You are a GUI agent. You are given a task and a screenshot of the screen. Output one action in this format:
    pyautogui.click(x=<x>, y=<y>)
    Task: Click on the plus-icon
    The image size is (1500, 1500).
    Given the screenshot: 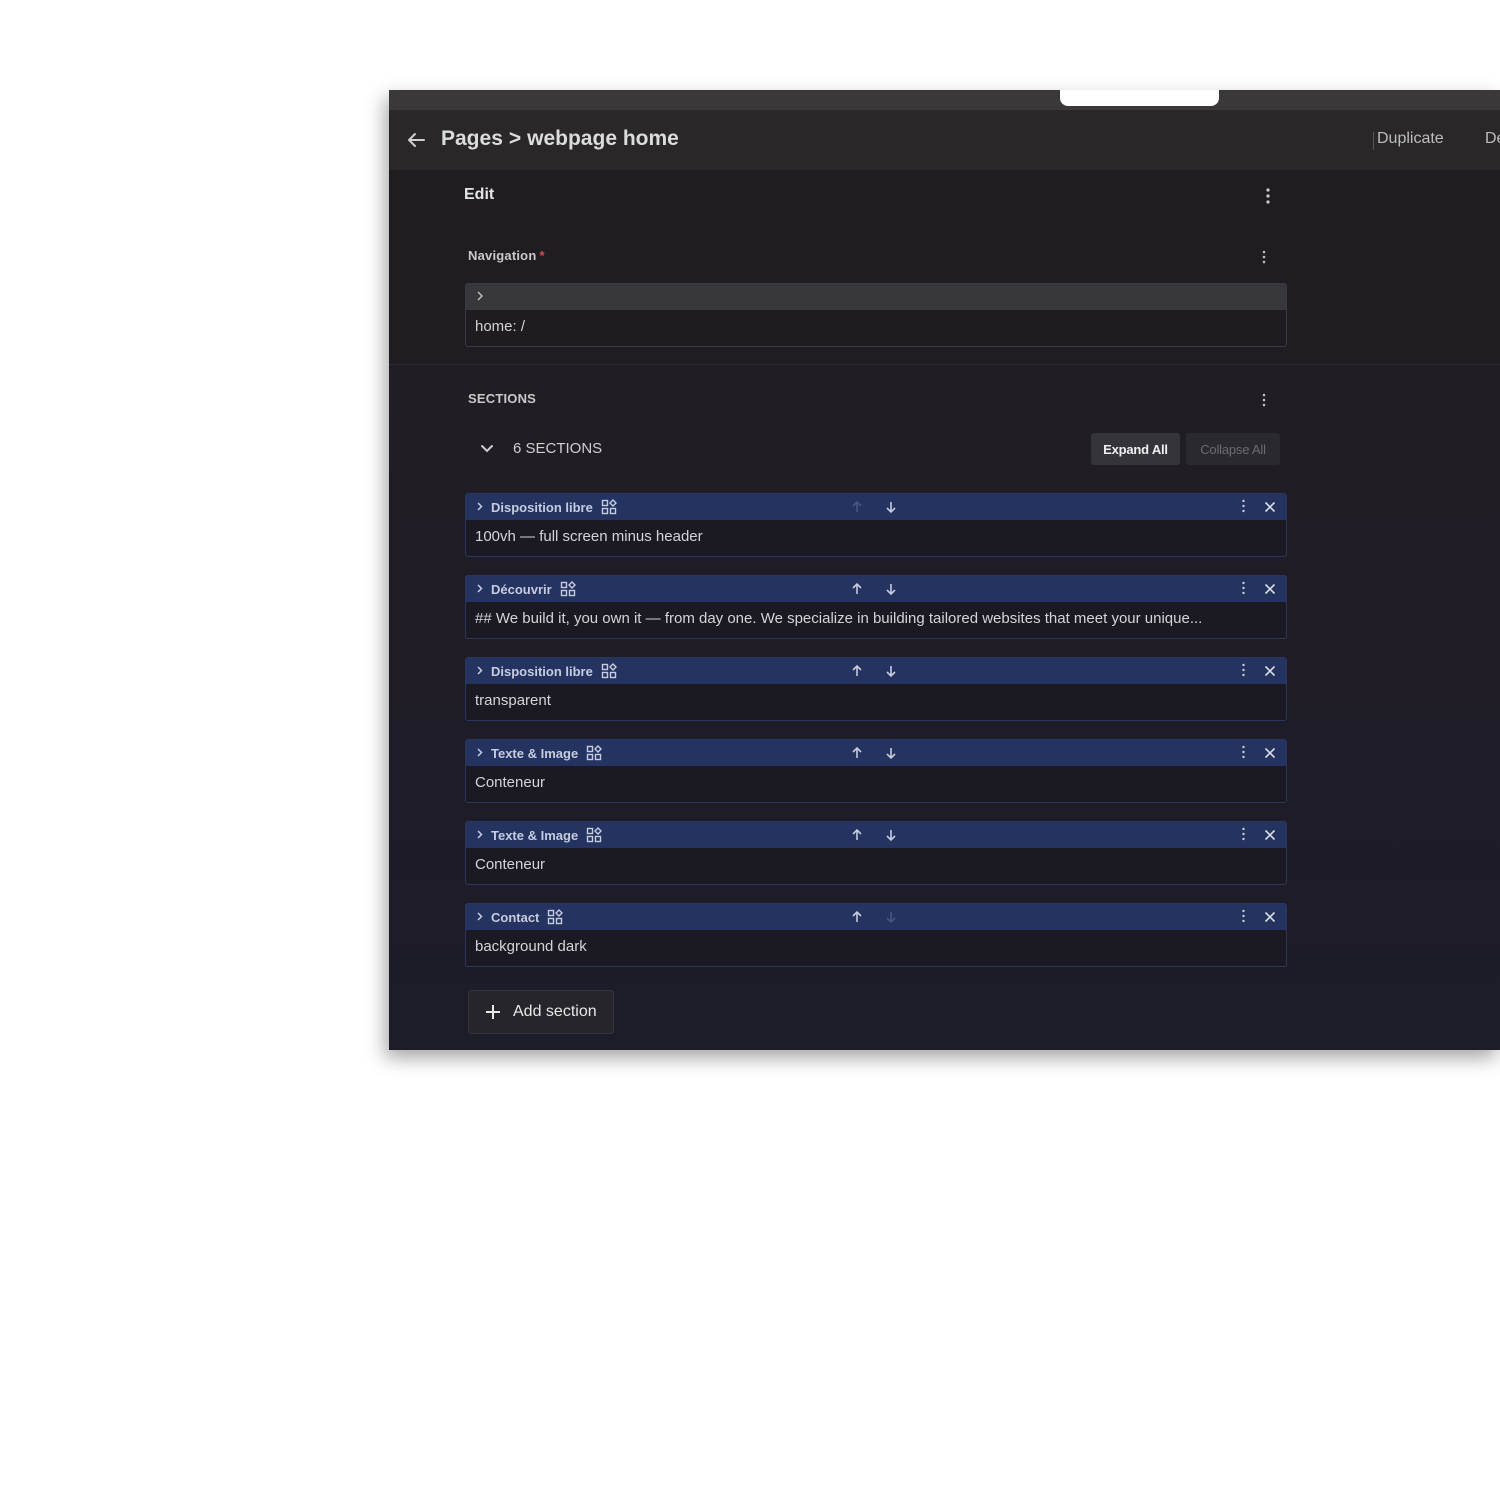 What is the action you would take?
    pyautogui.click(x=493, y=1012)
    